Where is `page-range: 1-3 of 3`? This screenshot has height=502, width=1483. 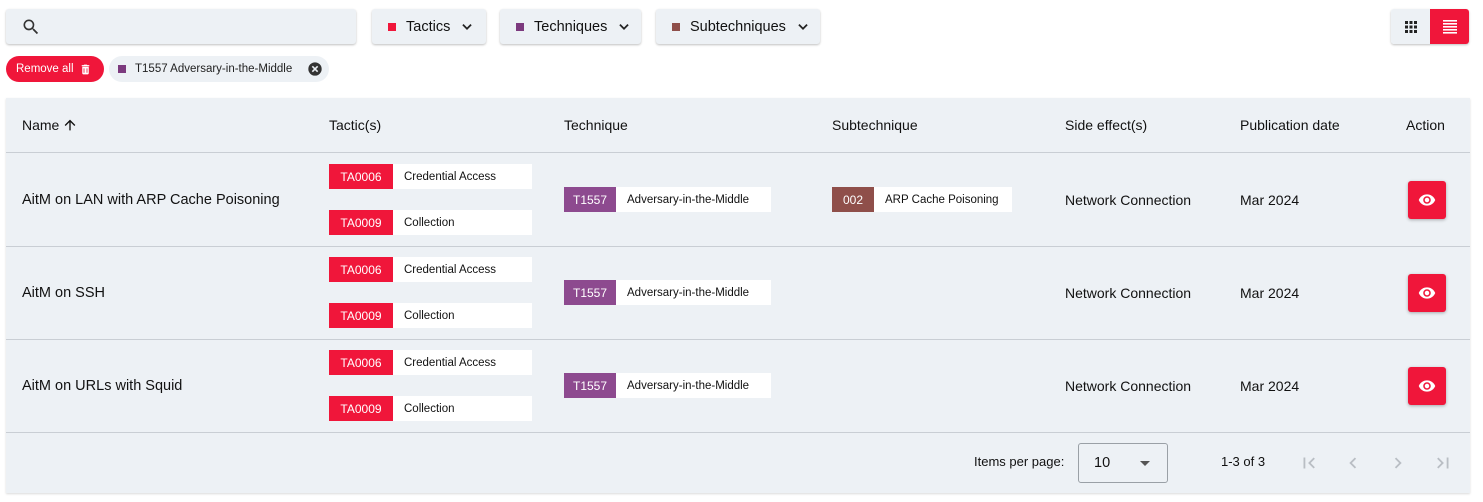 page-range: 1-3 of 3 is located at coordinates (1243, 461).